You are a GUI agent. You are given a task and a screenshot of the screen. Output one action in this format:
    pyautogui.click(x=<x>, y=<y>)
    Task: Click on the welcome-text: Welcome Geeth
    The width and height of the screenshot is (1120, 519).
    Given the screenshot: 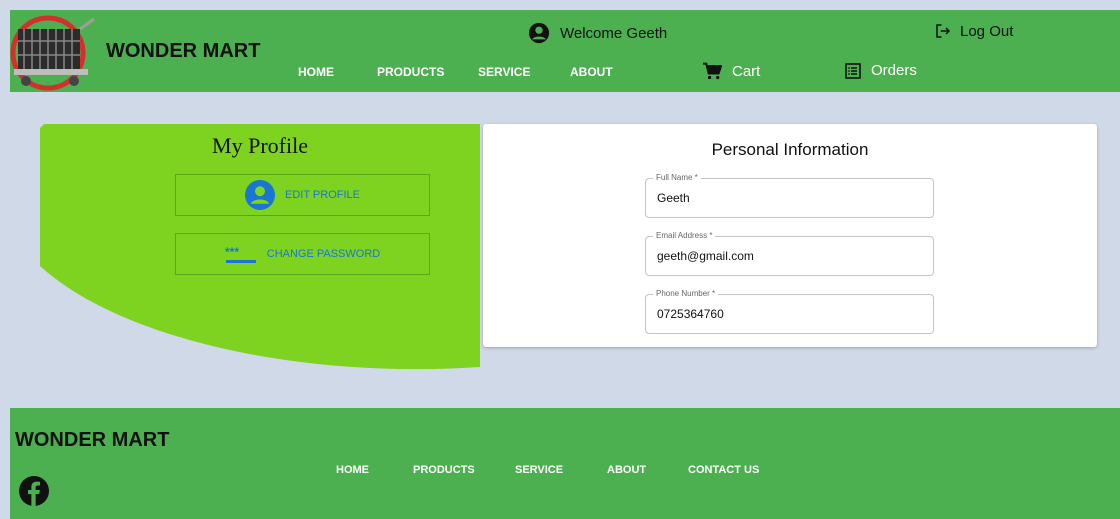 What is the action you would take?
    pyautogui.click(x=614, y=33)
    